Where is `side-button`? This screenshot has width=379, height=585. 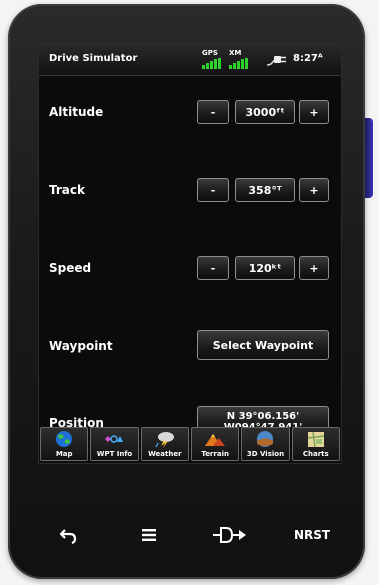
side-button is located at coordinates (369, 158).